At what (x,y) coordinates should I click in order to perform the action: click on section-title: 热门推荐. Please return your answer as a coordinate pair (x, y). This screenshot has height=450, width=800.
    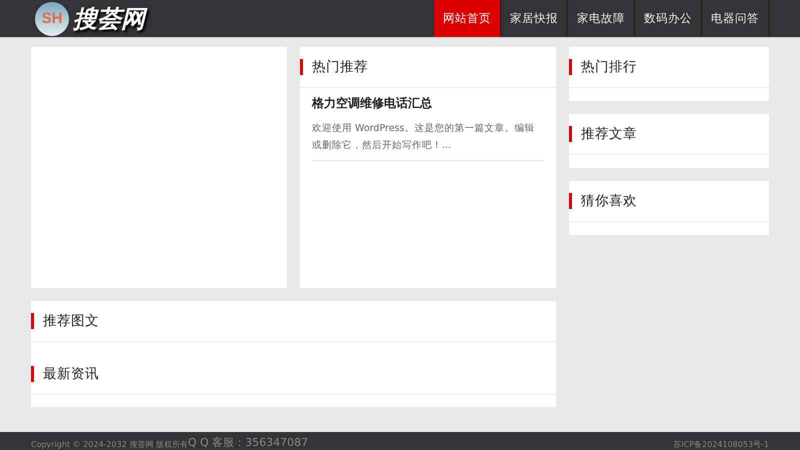
    Looking at the image, I should click on (340, 67).